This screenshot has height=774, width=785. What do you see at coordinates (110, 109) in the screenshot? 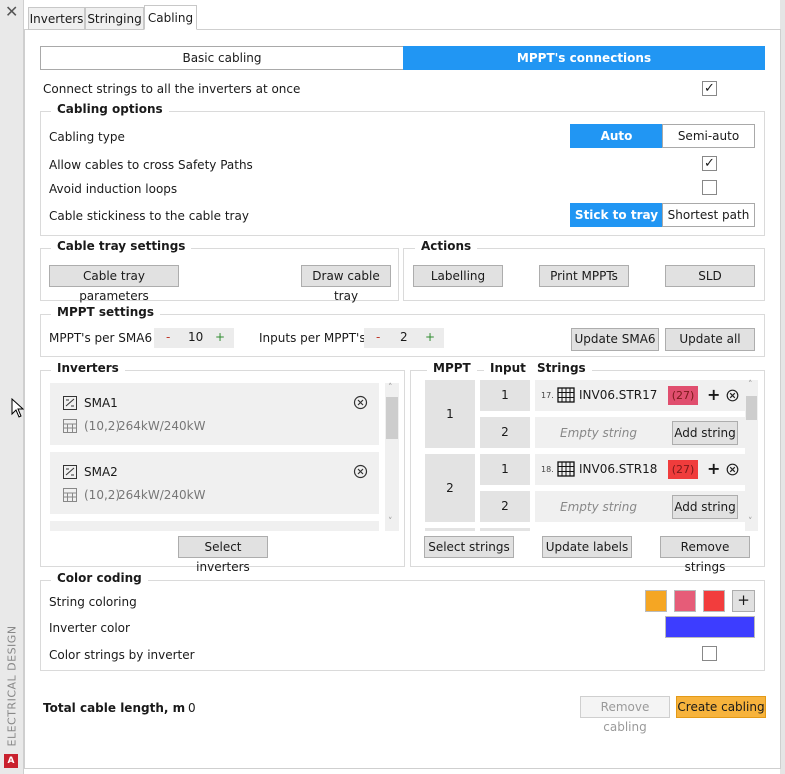
I see `cabling-options-title: Cabling options` at bounding box center [110, 109].